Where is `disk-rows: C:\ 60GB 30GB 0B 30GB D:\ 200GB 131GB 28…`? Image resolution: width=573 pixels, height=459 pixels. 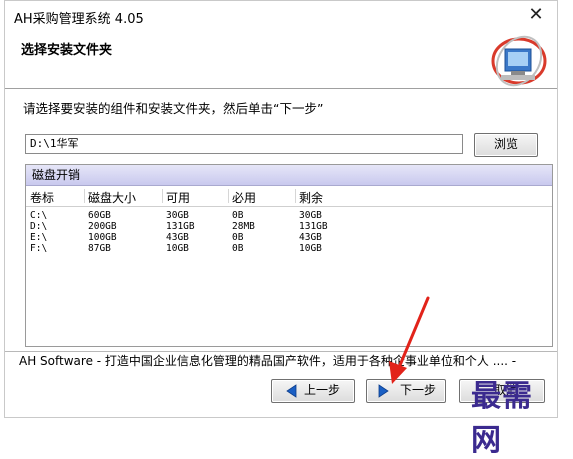 disk-rows: C:\ 60GB 30GB 0B 30GB D:\ 200GB 131GB 28… is located at coordinates (289, 230).